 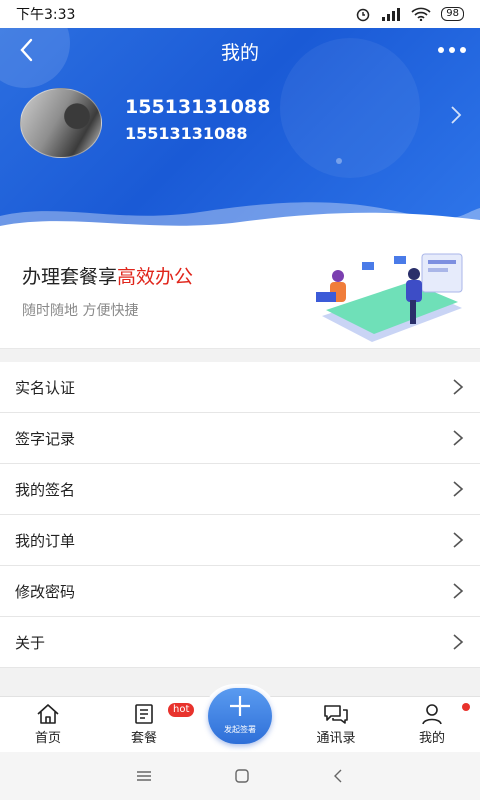 I want to click on tab-package-label: 套餐, so click(x=143, y=738).